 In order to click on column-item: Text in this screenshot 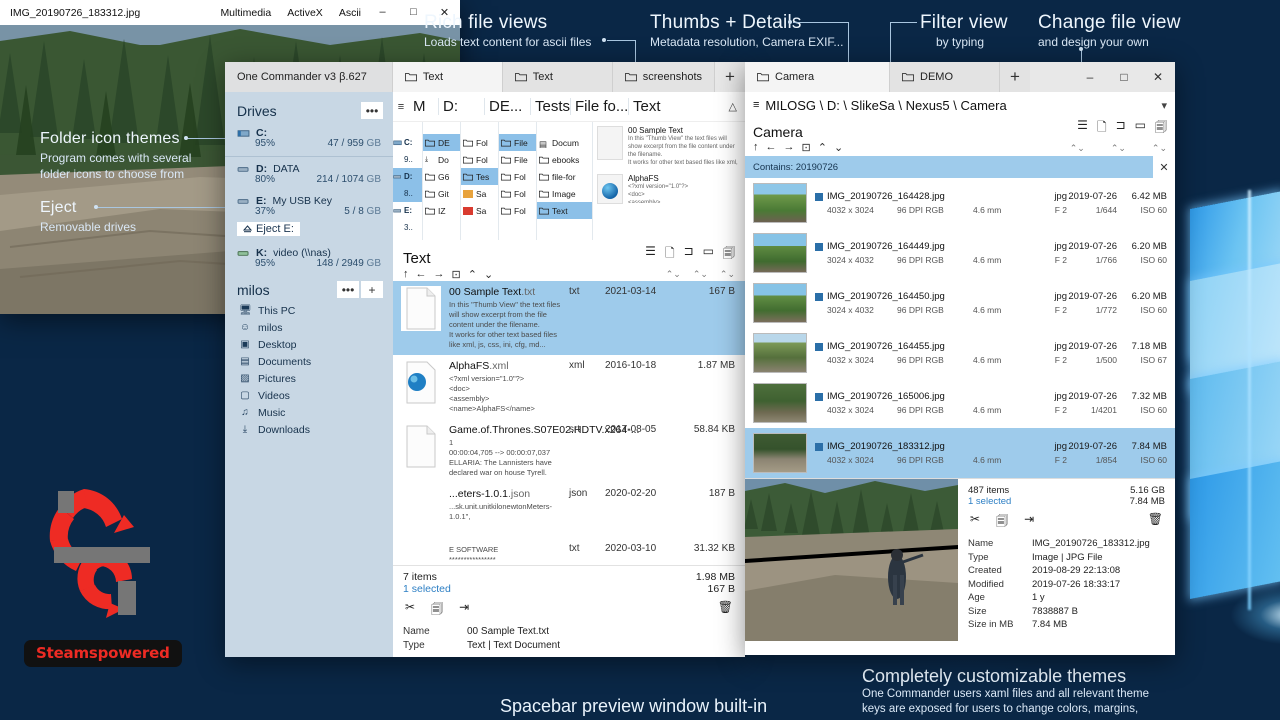, I will do `click(564, 210)`.